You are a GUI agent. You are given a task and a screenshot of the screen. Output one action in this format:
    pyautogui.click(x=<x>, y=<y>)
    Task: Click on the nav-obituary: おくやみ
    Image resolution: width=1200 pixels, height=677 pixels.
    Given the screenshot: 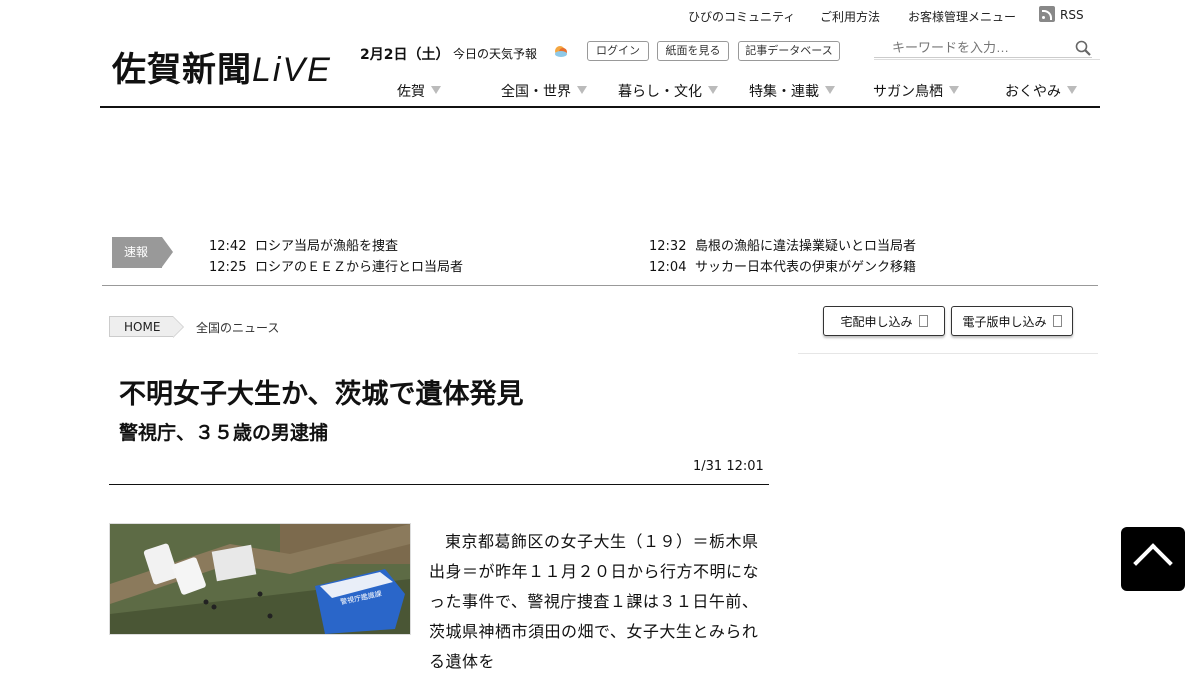 What is the action you would take?
    pyautogui.click(x=1041, y=91)
    